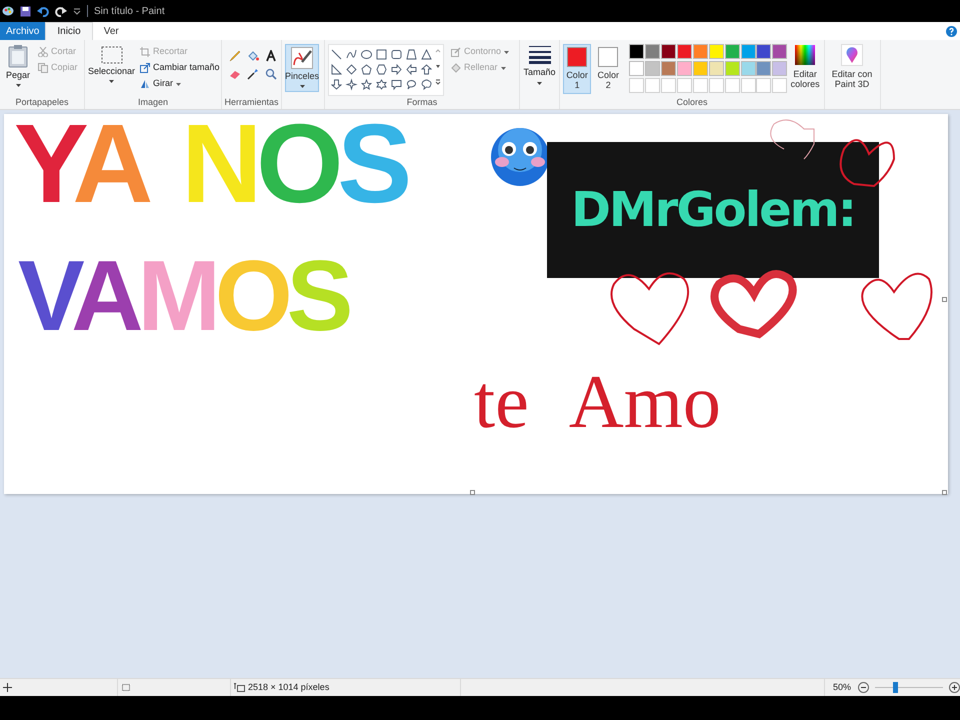 Image resolution: width=960 pixels, height=720 pixels. I want to click on copy-icon, so click(43, 68).